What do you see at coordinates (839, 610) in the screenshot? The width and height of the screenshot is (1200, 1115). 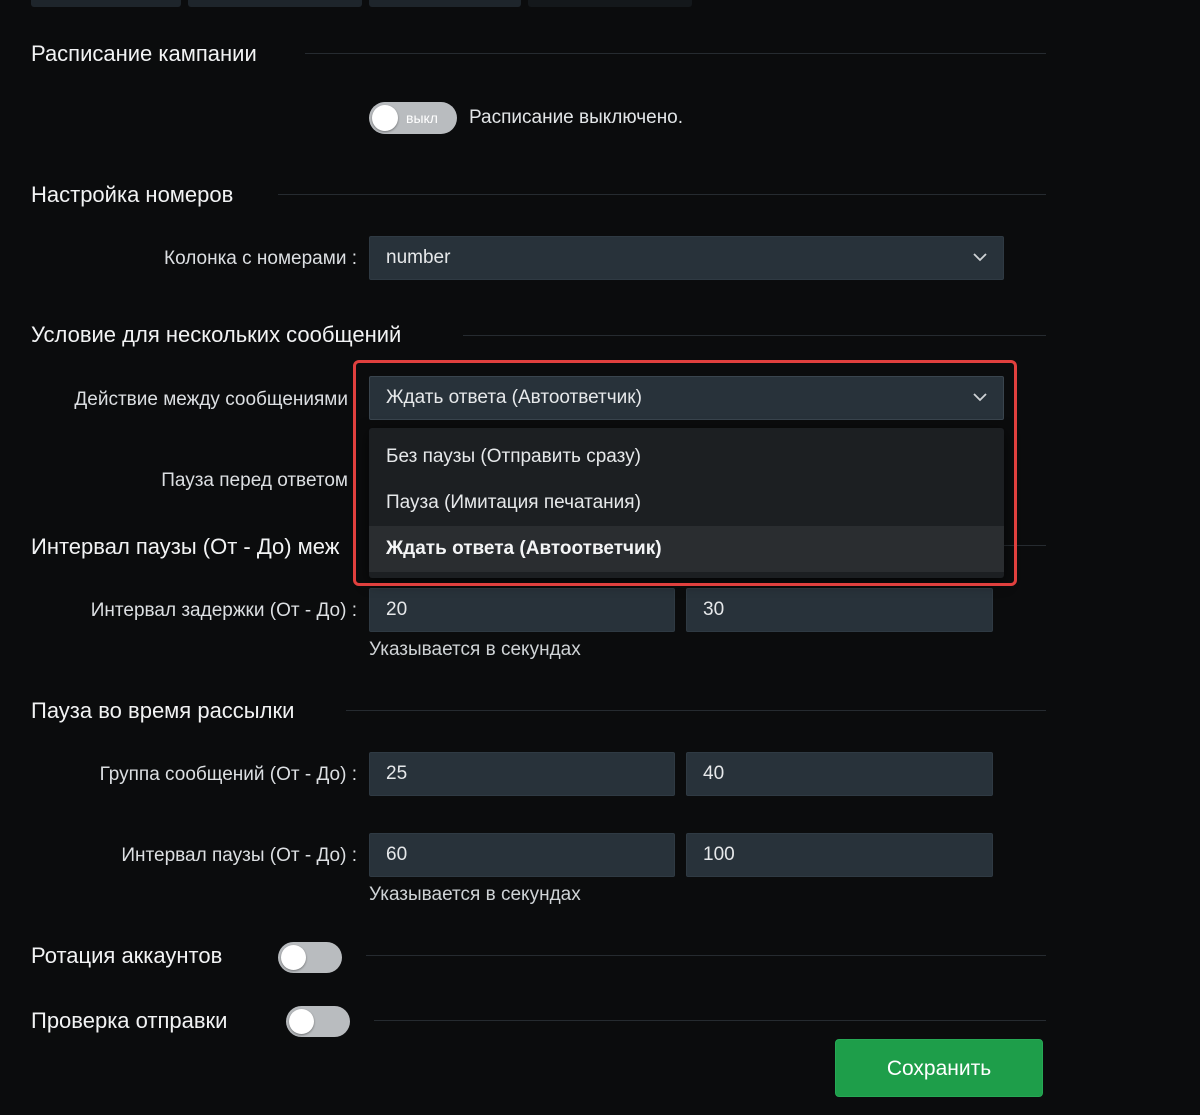 I see `delay-to-input: 30` at bounding box center [839, 610].